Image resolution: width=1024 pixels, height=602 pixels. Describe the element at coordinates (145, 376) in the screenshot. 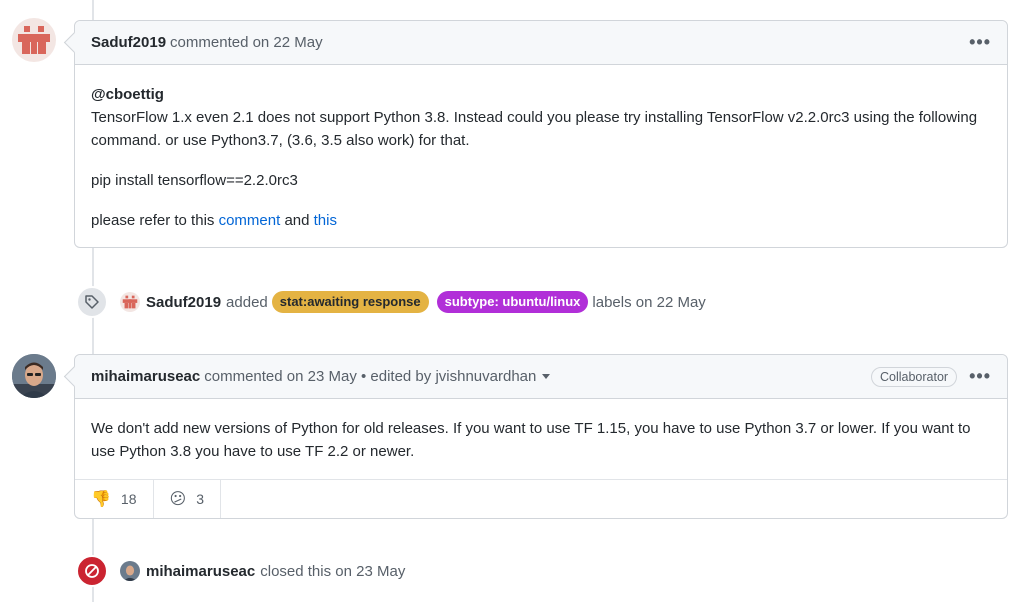

I see `comment-author: mihaimaruseac` at that location.